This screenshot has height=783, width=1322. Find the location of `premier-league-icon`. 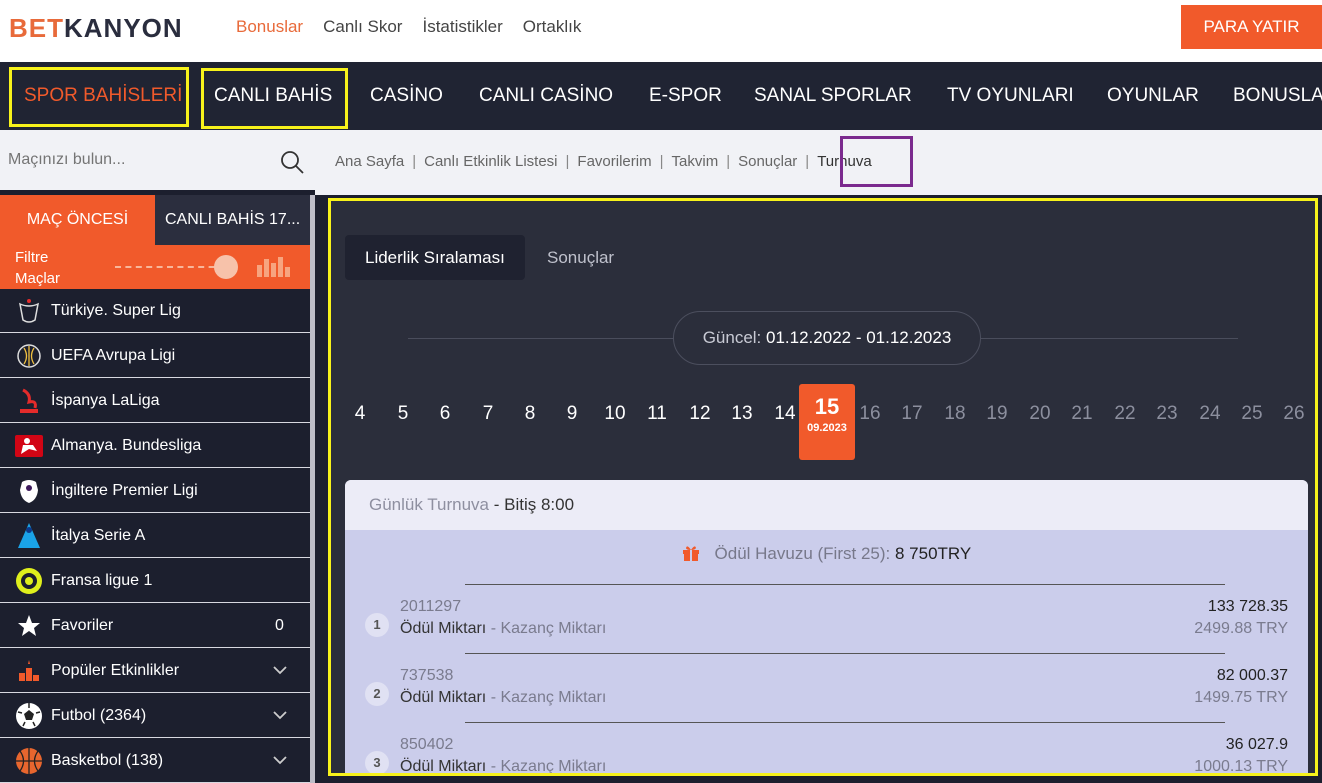

premier-league-icon is located at coordinates (29, 491).